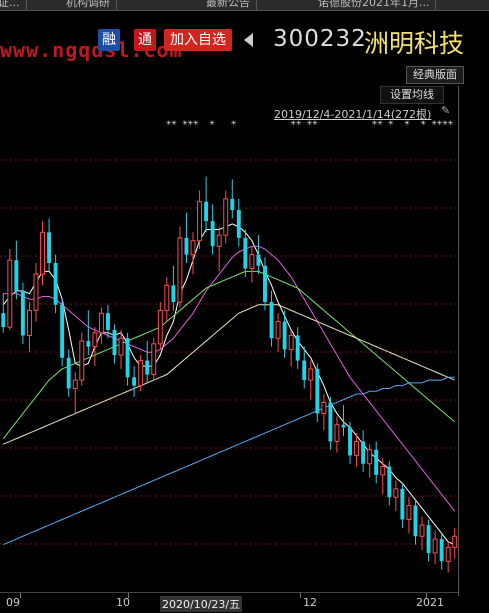 This screenshot has width=489, height=613. I want to click on prev-stock-arrow-icon, so click(248, 40).